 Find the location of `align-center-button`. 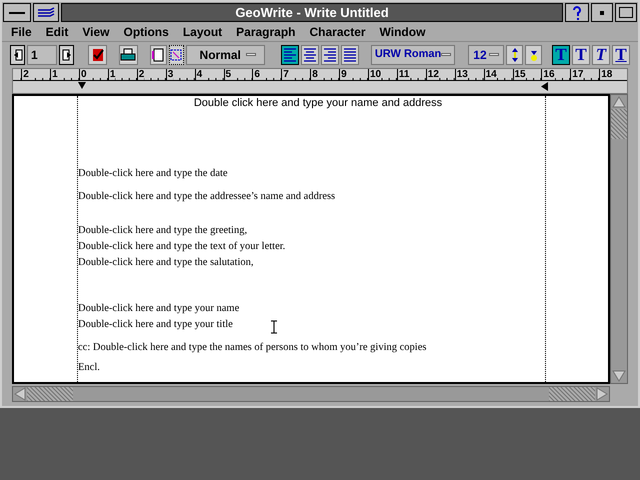

align-center-button is located at coordinates (309, 54).